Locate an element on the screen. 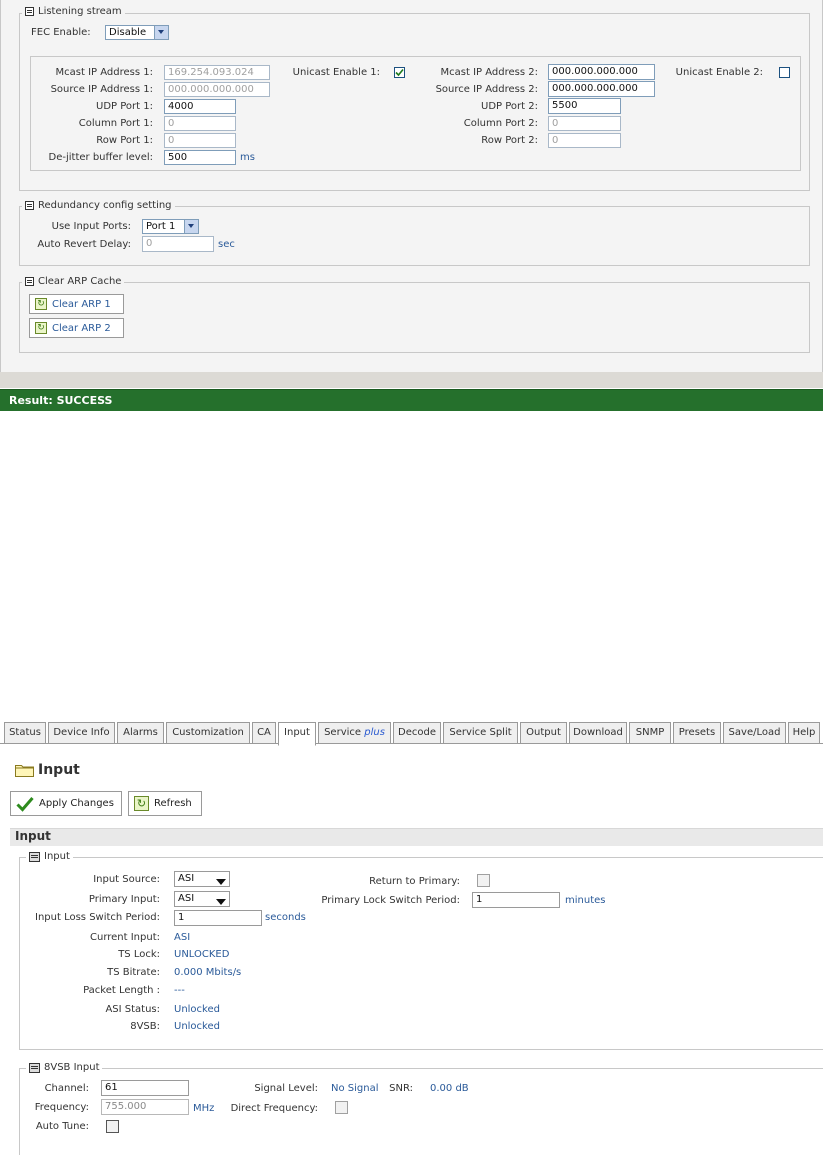 Image resolution: width=823 pixels, height=1155 pixels. fec-enable-select: Disable is located at coordinates (137, 32).